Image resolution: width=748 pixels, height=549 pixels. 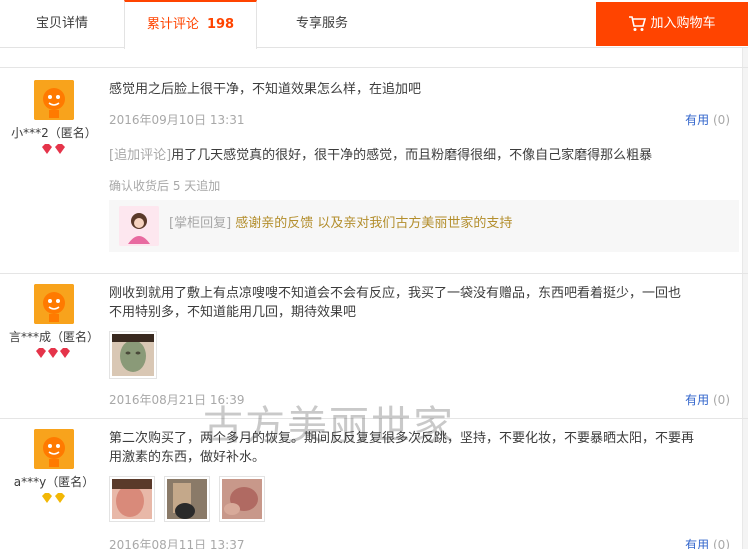 What do you see at coordinates (139, 226) in the screenshot?
I see `seller-avatar-icon` at bounding box center [139, 226].